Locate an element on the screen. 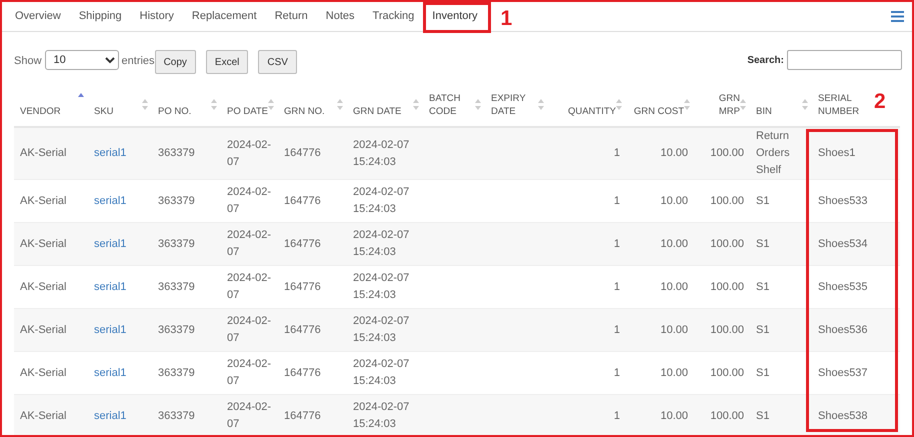 The height and width of the screenshot is (437, 914). table-cell: Shoes536 is located at coordinates (856, 330).